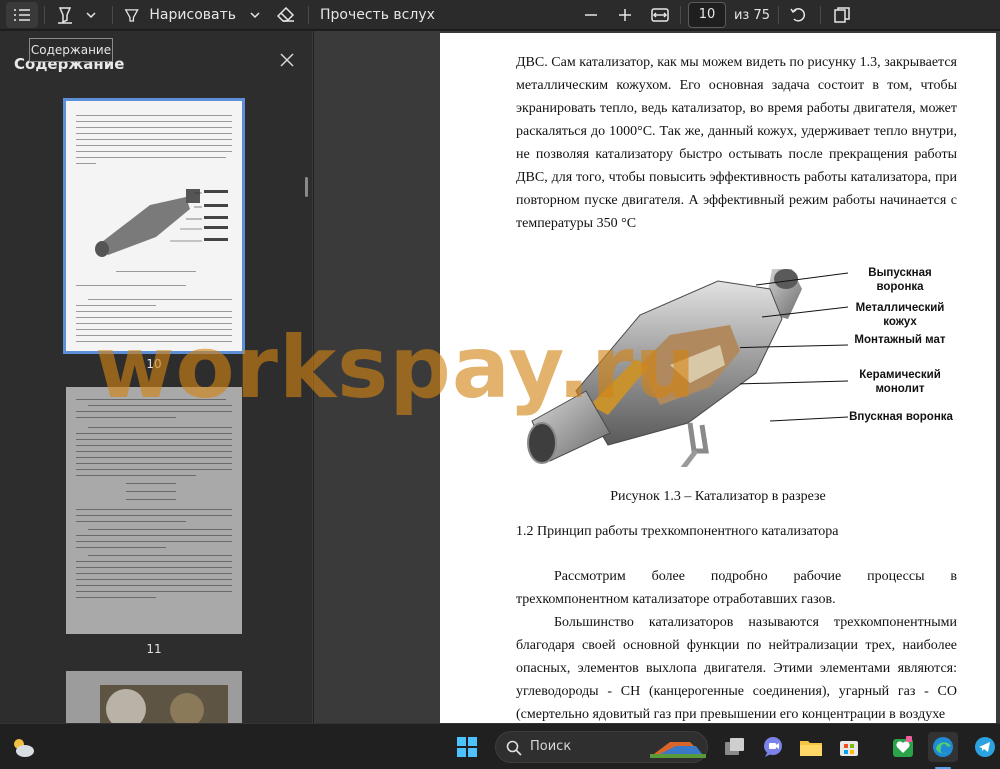 This screenshot has height=769, width=1000. What do you see at coordinates (306, 187) in the screenshot?
I see `panel-scrollbar` at bounding box center [306, 187].